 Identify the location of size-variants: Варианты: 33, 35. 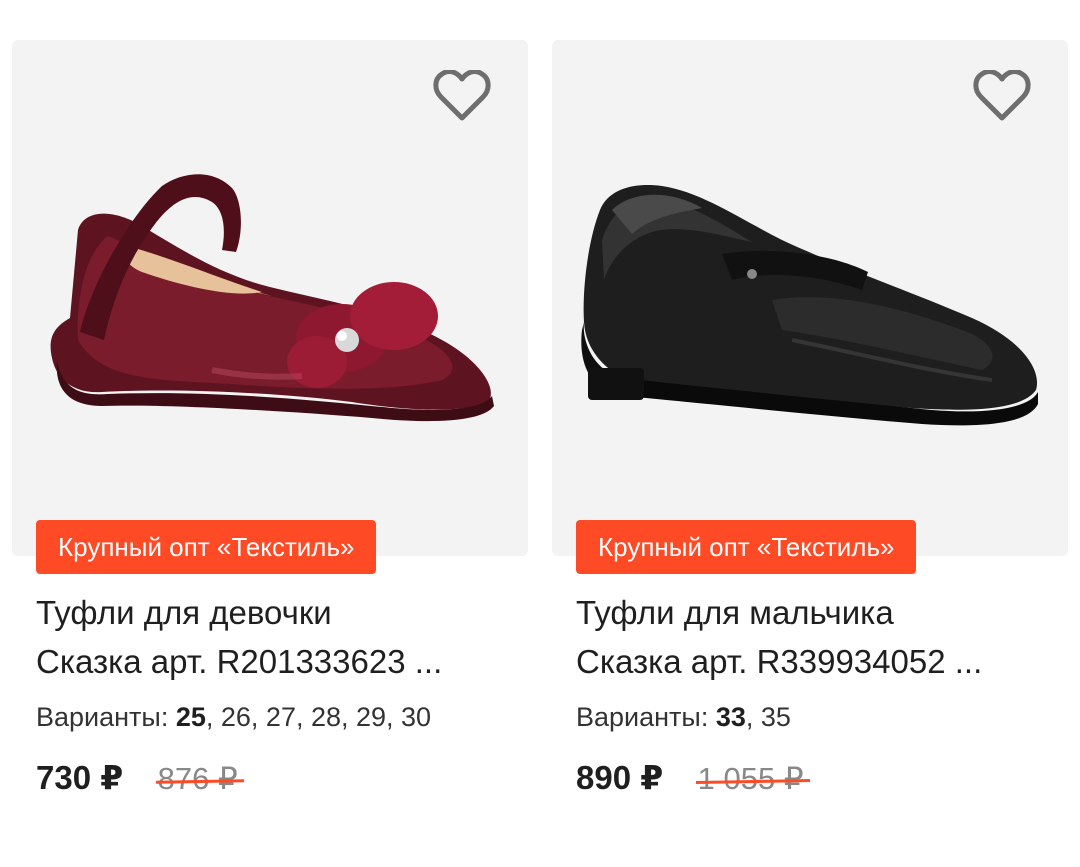
(683, 717).